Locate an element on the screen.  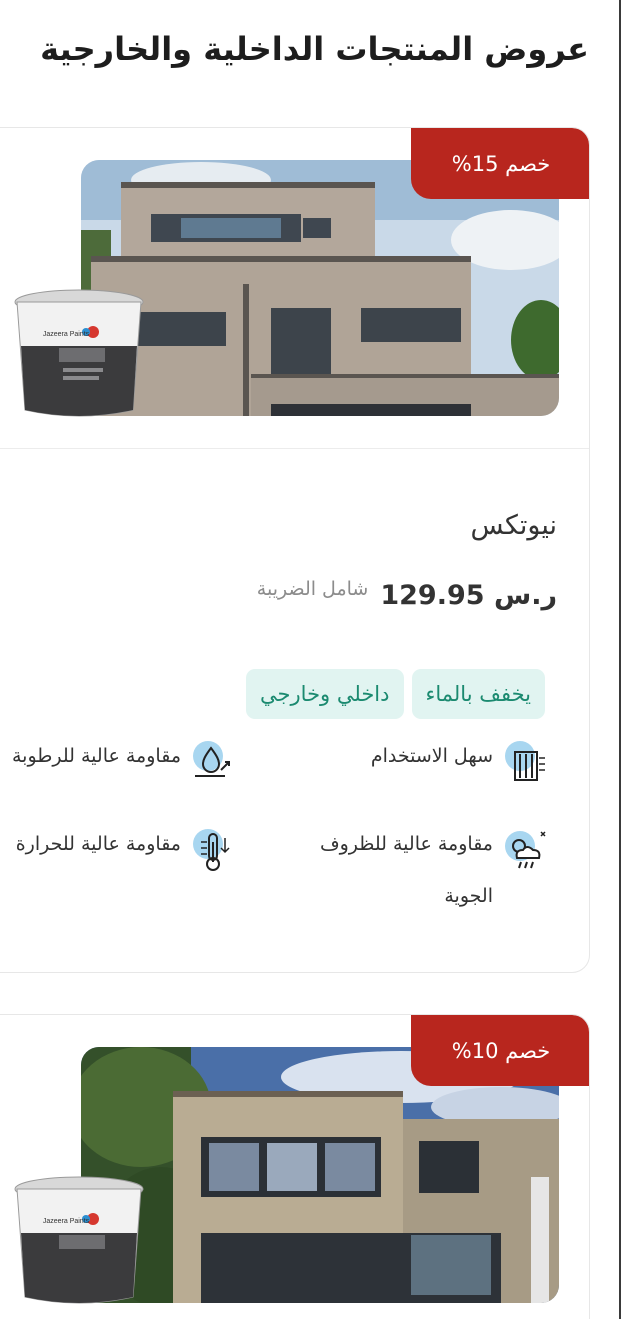
page-title: عروض المنتجات الداخلية والخارجية is located at coordinates (314, 49).